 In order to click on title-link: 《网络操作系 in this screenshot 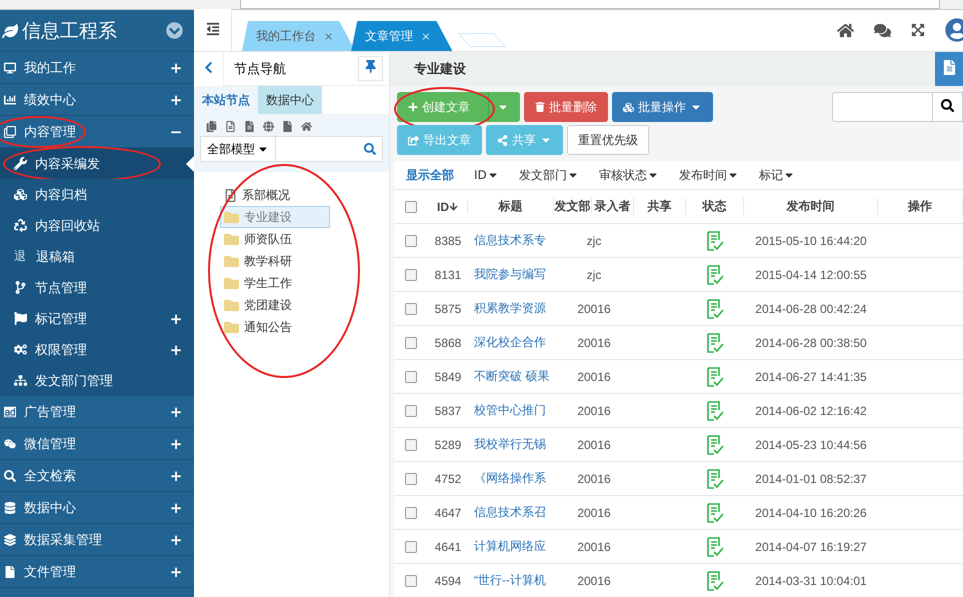, I will do `click(511, 478)`.